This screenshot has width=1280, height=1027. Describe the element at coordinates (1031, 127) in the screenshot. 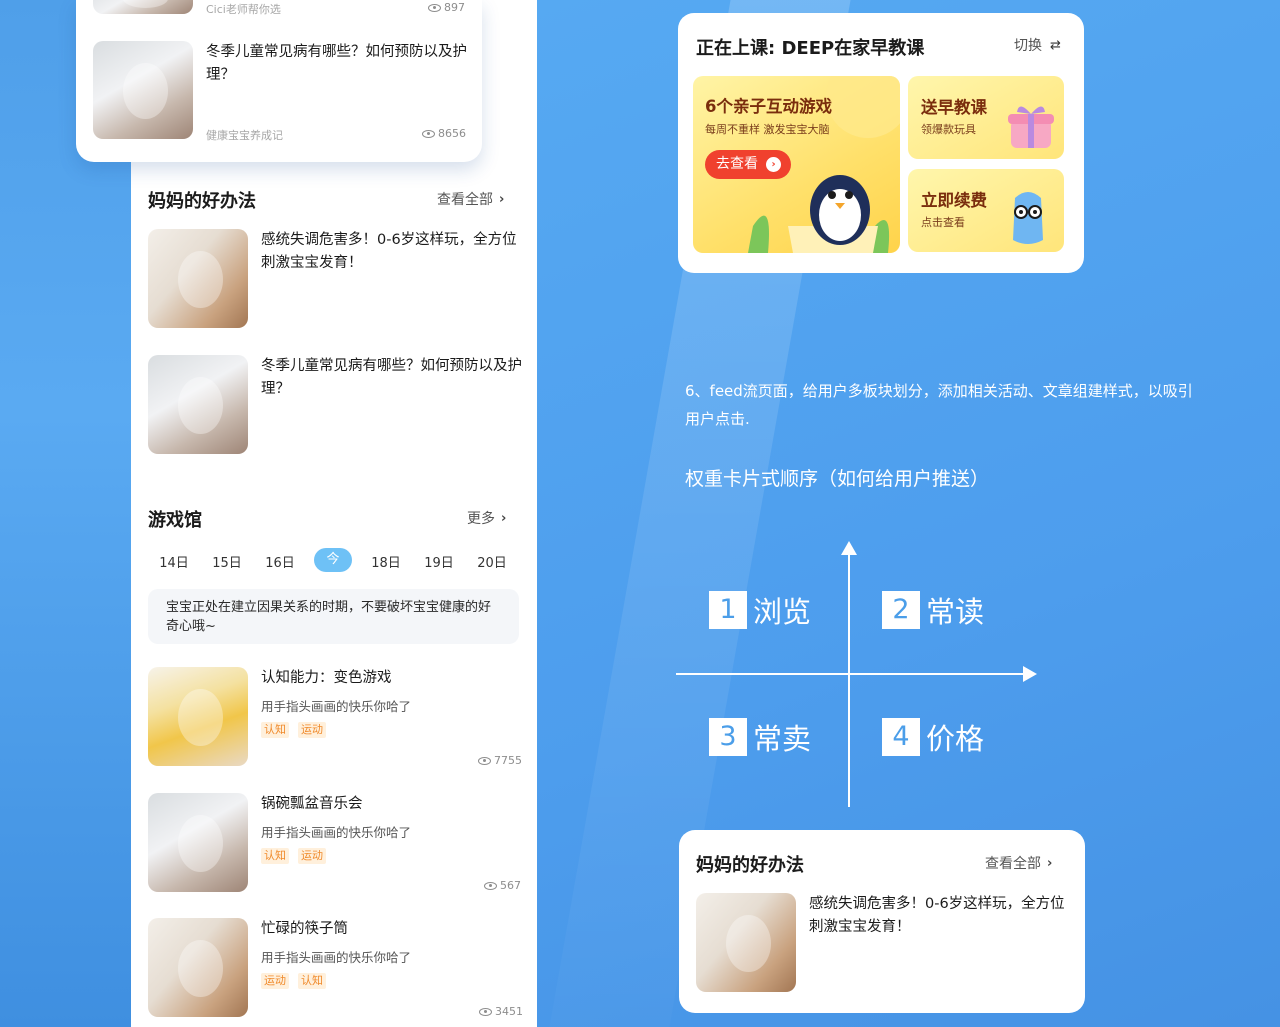

I see `gift-icon` at that location.